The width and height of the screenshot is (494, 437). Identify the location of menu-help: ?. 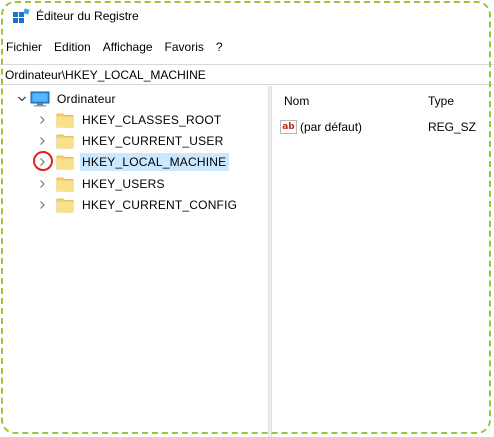
(219, 47).